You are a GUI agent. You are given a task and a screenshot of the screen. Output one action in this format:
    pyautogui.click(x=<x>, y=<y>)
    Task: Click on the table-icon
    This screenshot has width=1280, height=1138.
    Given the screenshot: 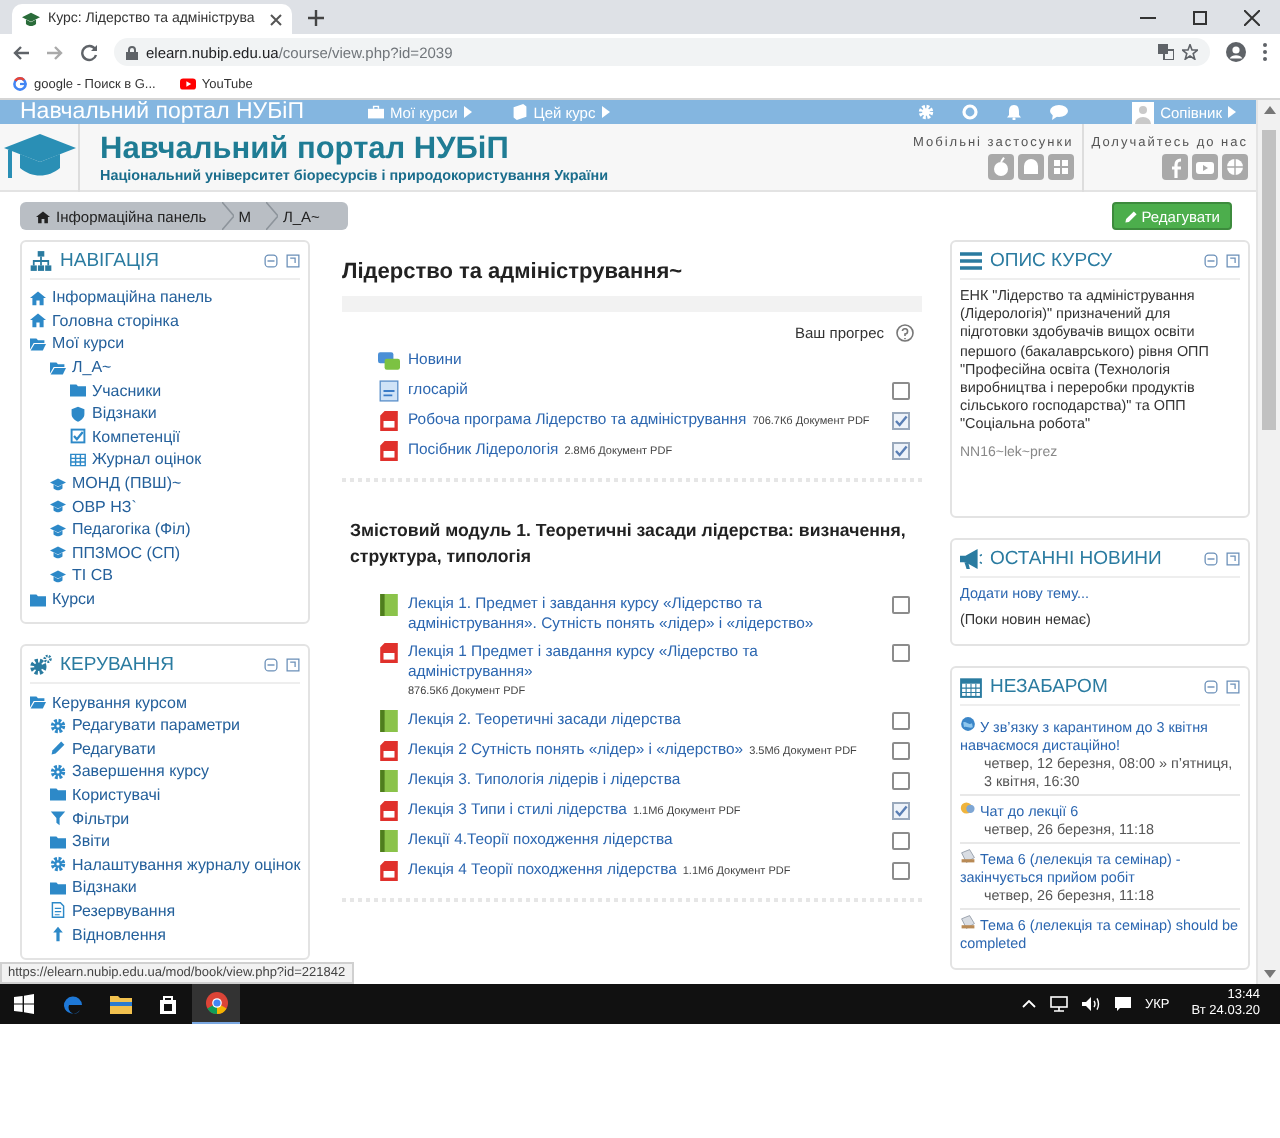 What is the action you would take?
    pyautogui.click(x=78, y=459)
    